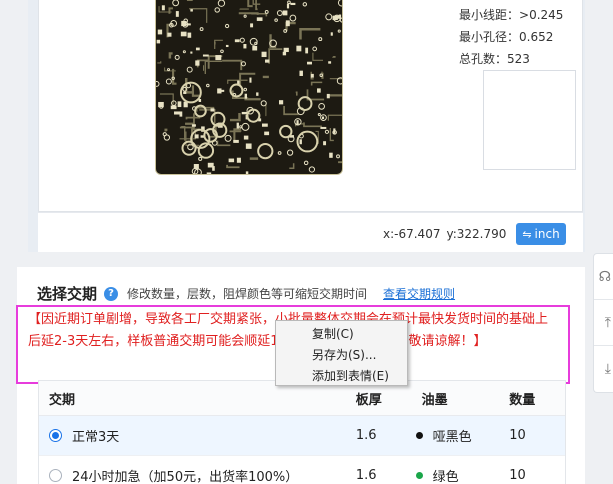  Describe the element at coordinates (185, 477) in the screenshot. I see `delivery-option-label: 24小时加急（加50元，出货率100%）` at that location.